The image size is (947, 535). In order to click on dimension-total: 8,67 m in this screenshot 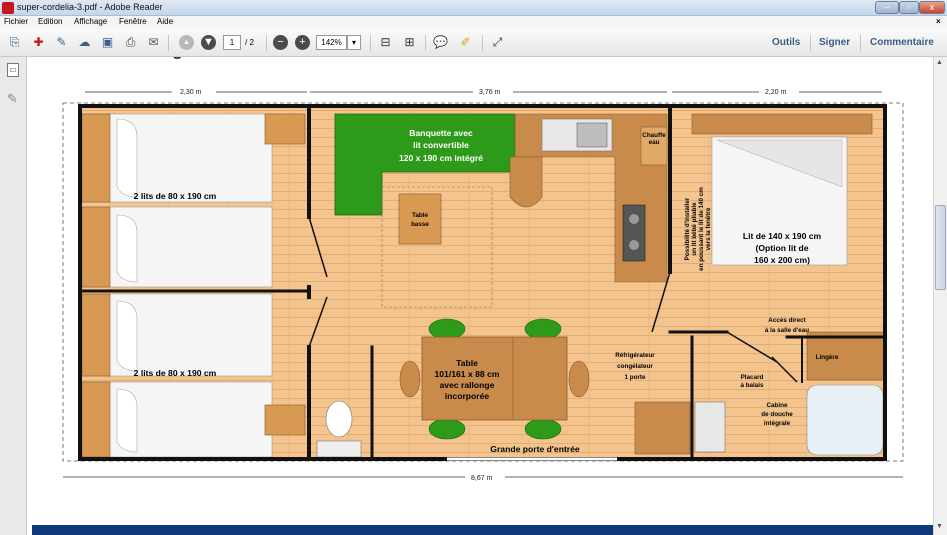, I will do `click(482, 478)`.